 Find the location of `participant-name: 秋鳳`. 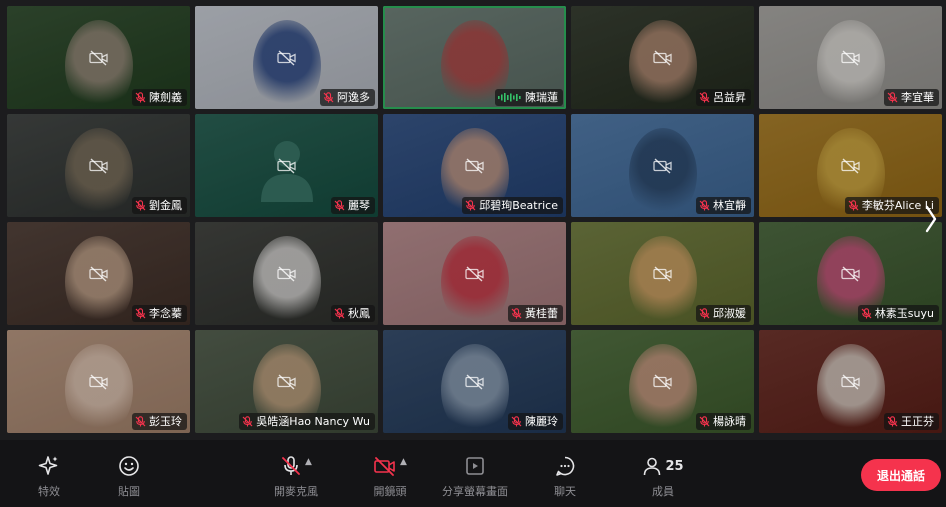

participant-name: 秋鳳 is located at coordinates (359, 313).